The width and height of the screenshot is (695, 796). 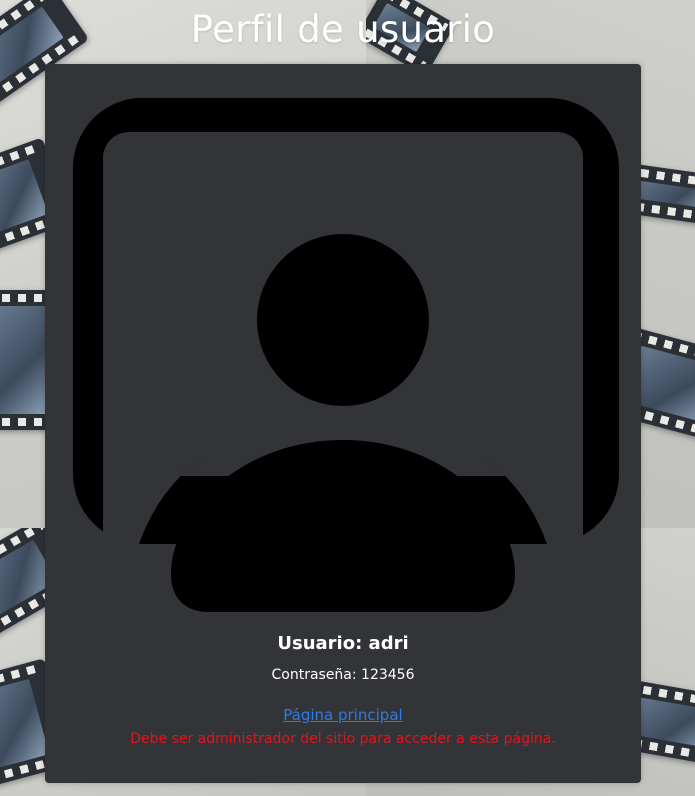 I want to click on home-page-link: Página principal, so click(x=342, y=715).